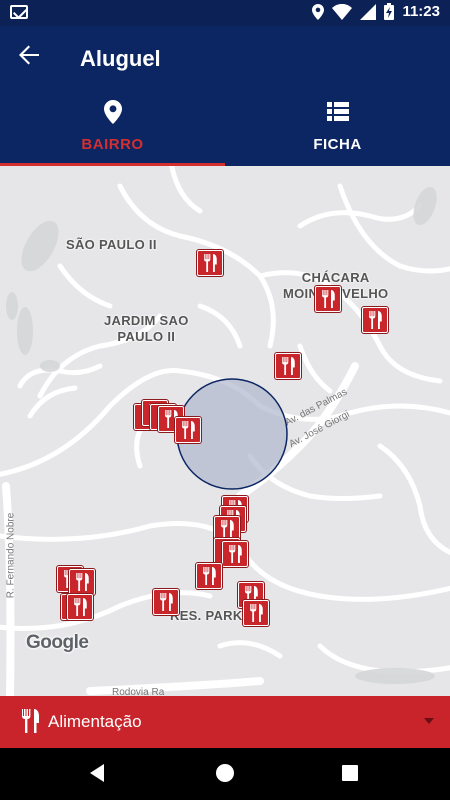 This screenshot has height=800, width=450. Describe the element at coordinates (318, 11) in the screenshot. I see `location-icon` at that location.